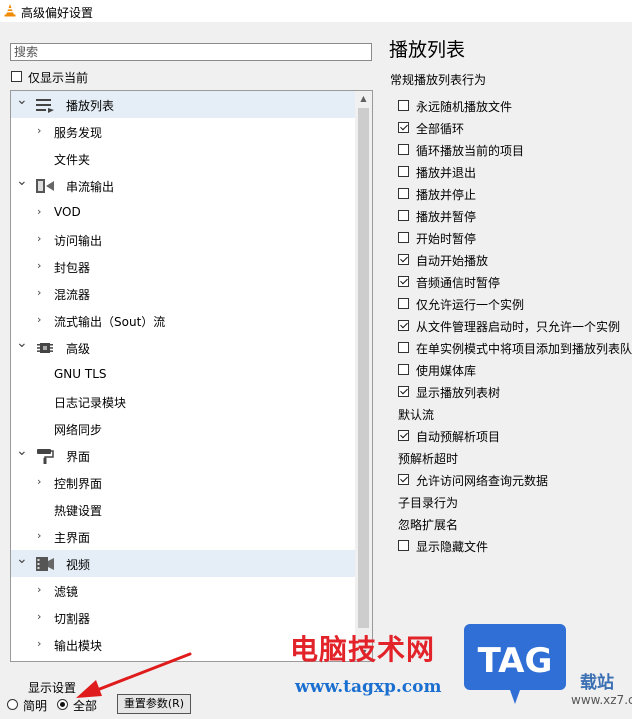  What do you see at coordinates (16, 76) in the screenshot?
I see `show-current-checkbox` at bounding box center [16, 76].